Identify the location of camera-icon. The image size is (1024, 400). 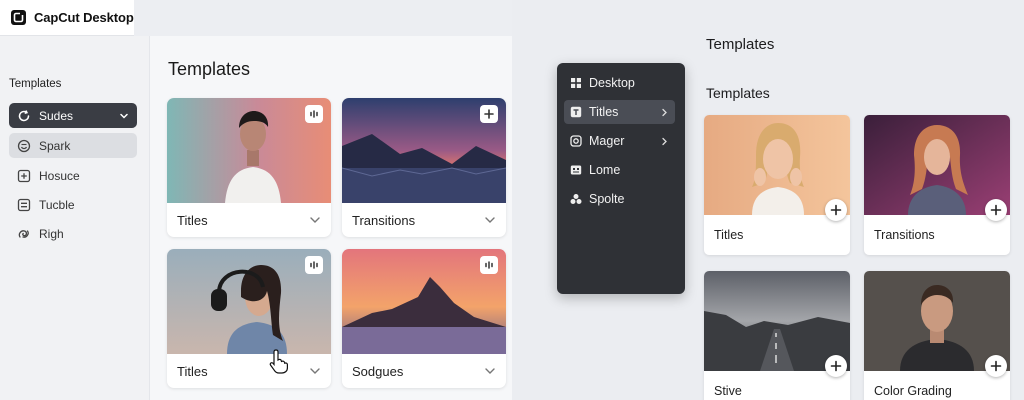
(576, 141).